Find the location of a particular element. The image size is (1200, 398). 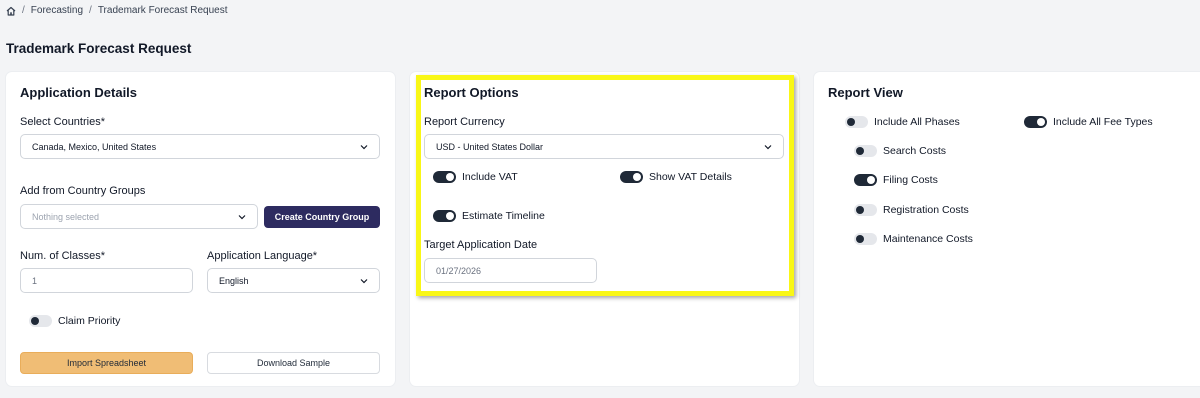

page-title: Trademark Forecast Request is located at coordinates (99, 48).